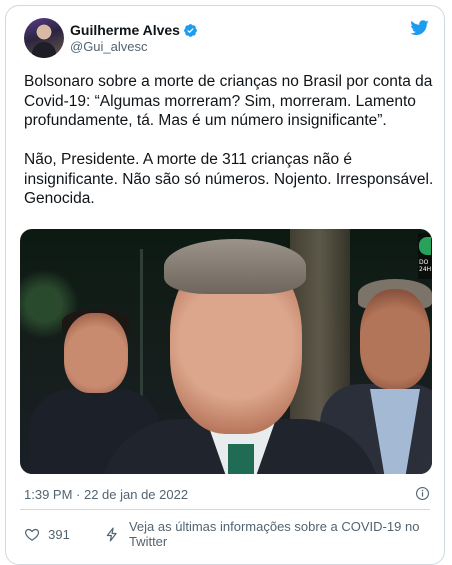 This screenshot has height=565, width=452. What do you see at coordinates (225, 509) in the screenshot?
I see `divider` at bounding box center [225, 509].